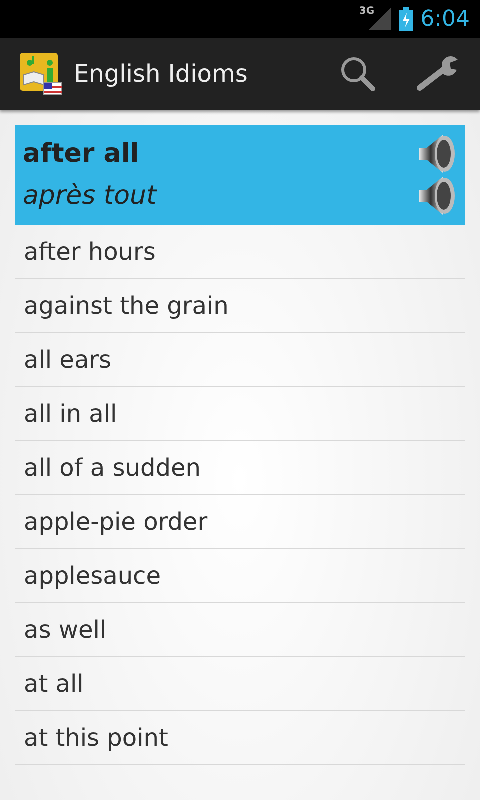  Describe the element at coordinates (90, 196) in the screenshot. I see `idiom-translation: après tout` at that location.